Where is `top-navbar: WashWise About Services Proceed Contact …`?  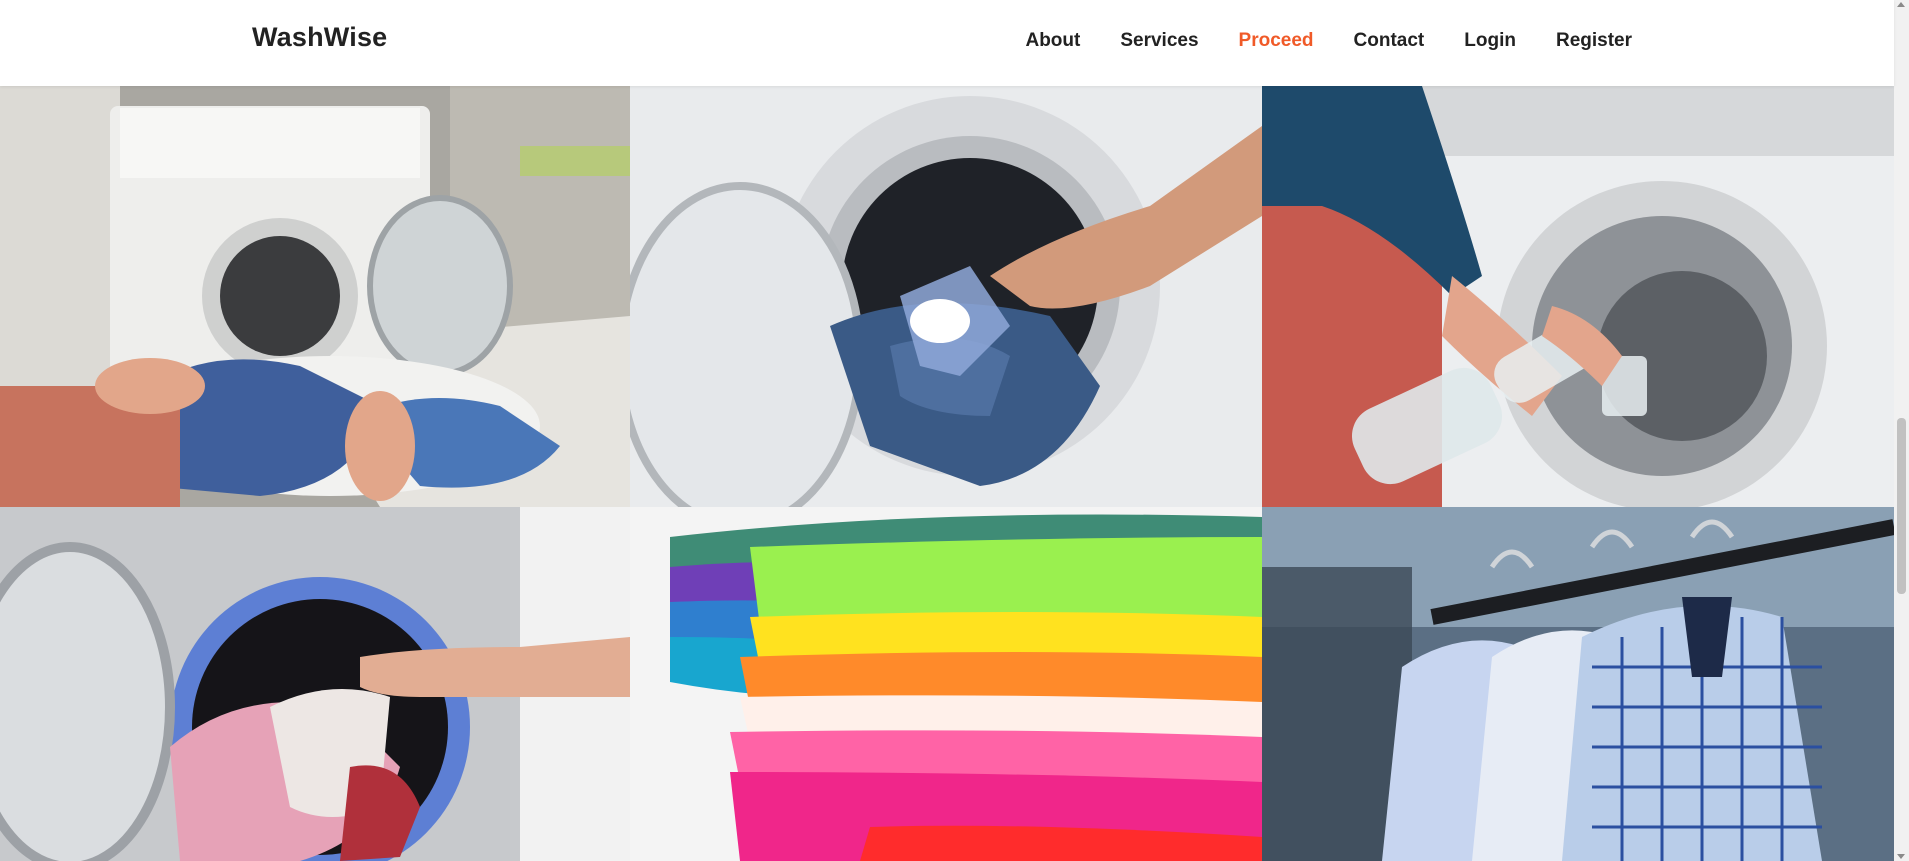 top-navbar: WashWise About Services Proceed Contact … is located at coordinates (947, 43).